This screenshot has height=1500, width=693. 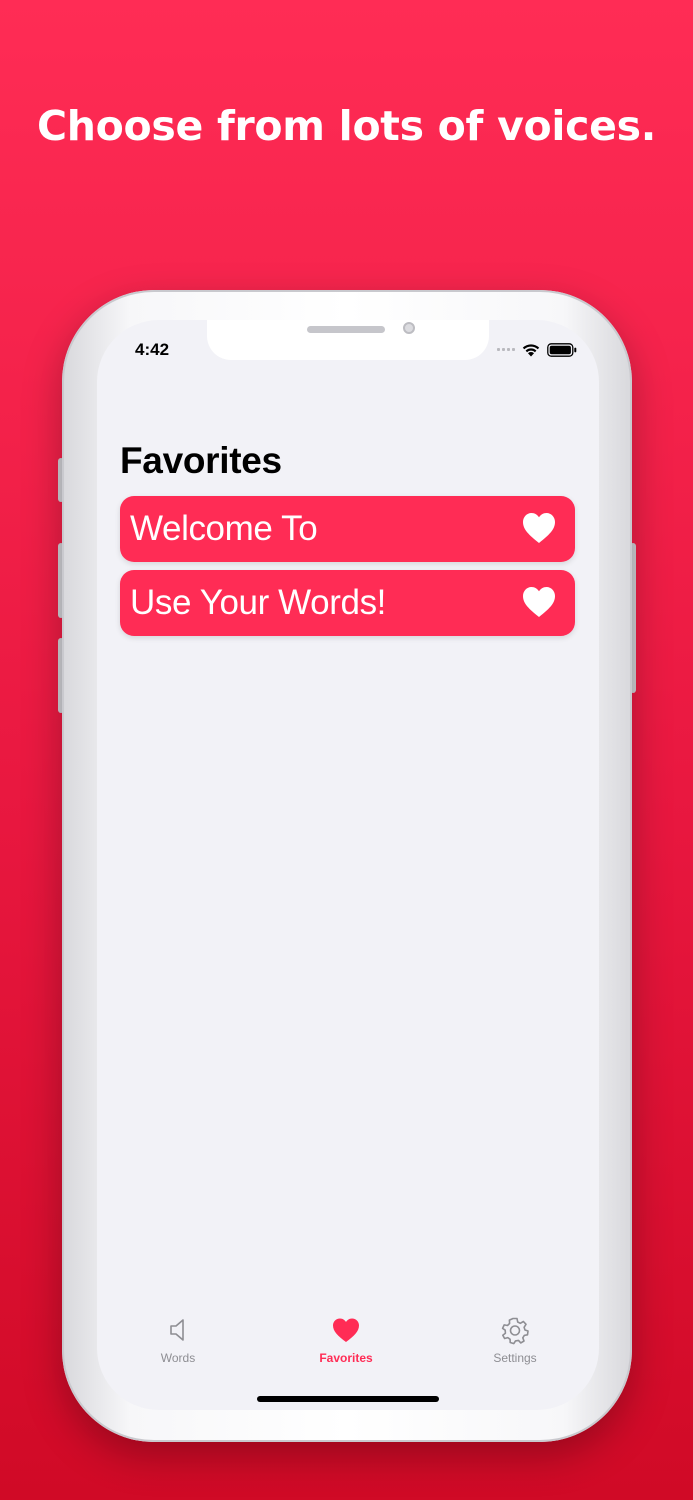 What do you see at coordinates (515, 1358) in the screenshot?
I see `tab-label: Settings` at bounding box center [515, 1358].